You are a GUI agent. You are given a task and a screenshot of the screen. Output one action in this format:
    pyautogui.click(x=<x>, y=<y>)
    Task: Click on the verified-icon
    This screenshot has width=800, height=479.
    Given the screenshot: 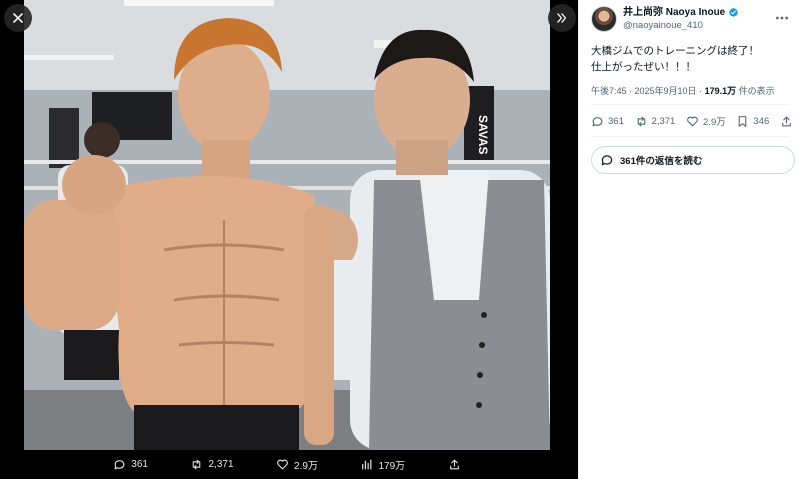 What is the action you would take?
    pyautogui.click(x=734, y=12)
    